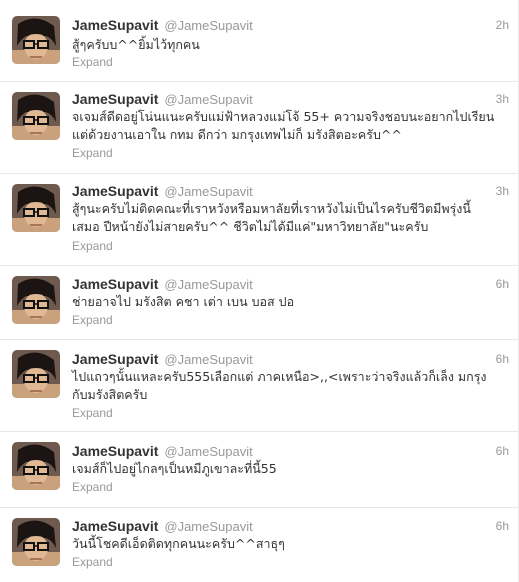 This screenshot has width=519, height=582. I want to click on tweet-text: เจมส์ก็ไปอยู่ไกลๆเป็นหมีภูเขาละที่นี้55, so click(174, 468).